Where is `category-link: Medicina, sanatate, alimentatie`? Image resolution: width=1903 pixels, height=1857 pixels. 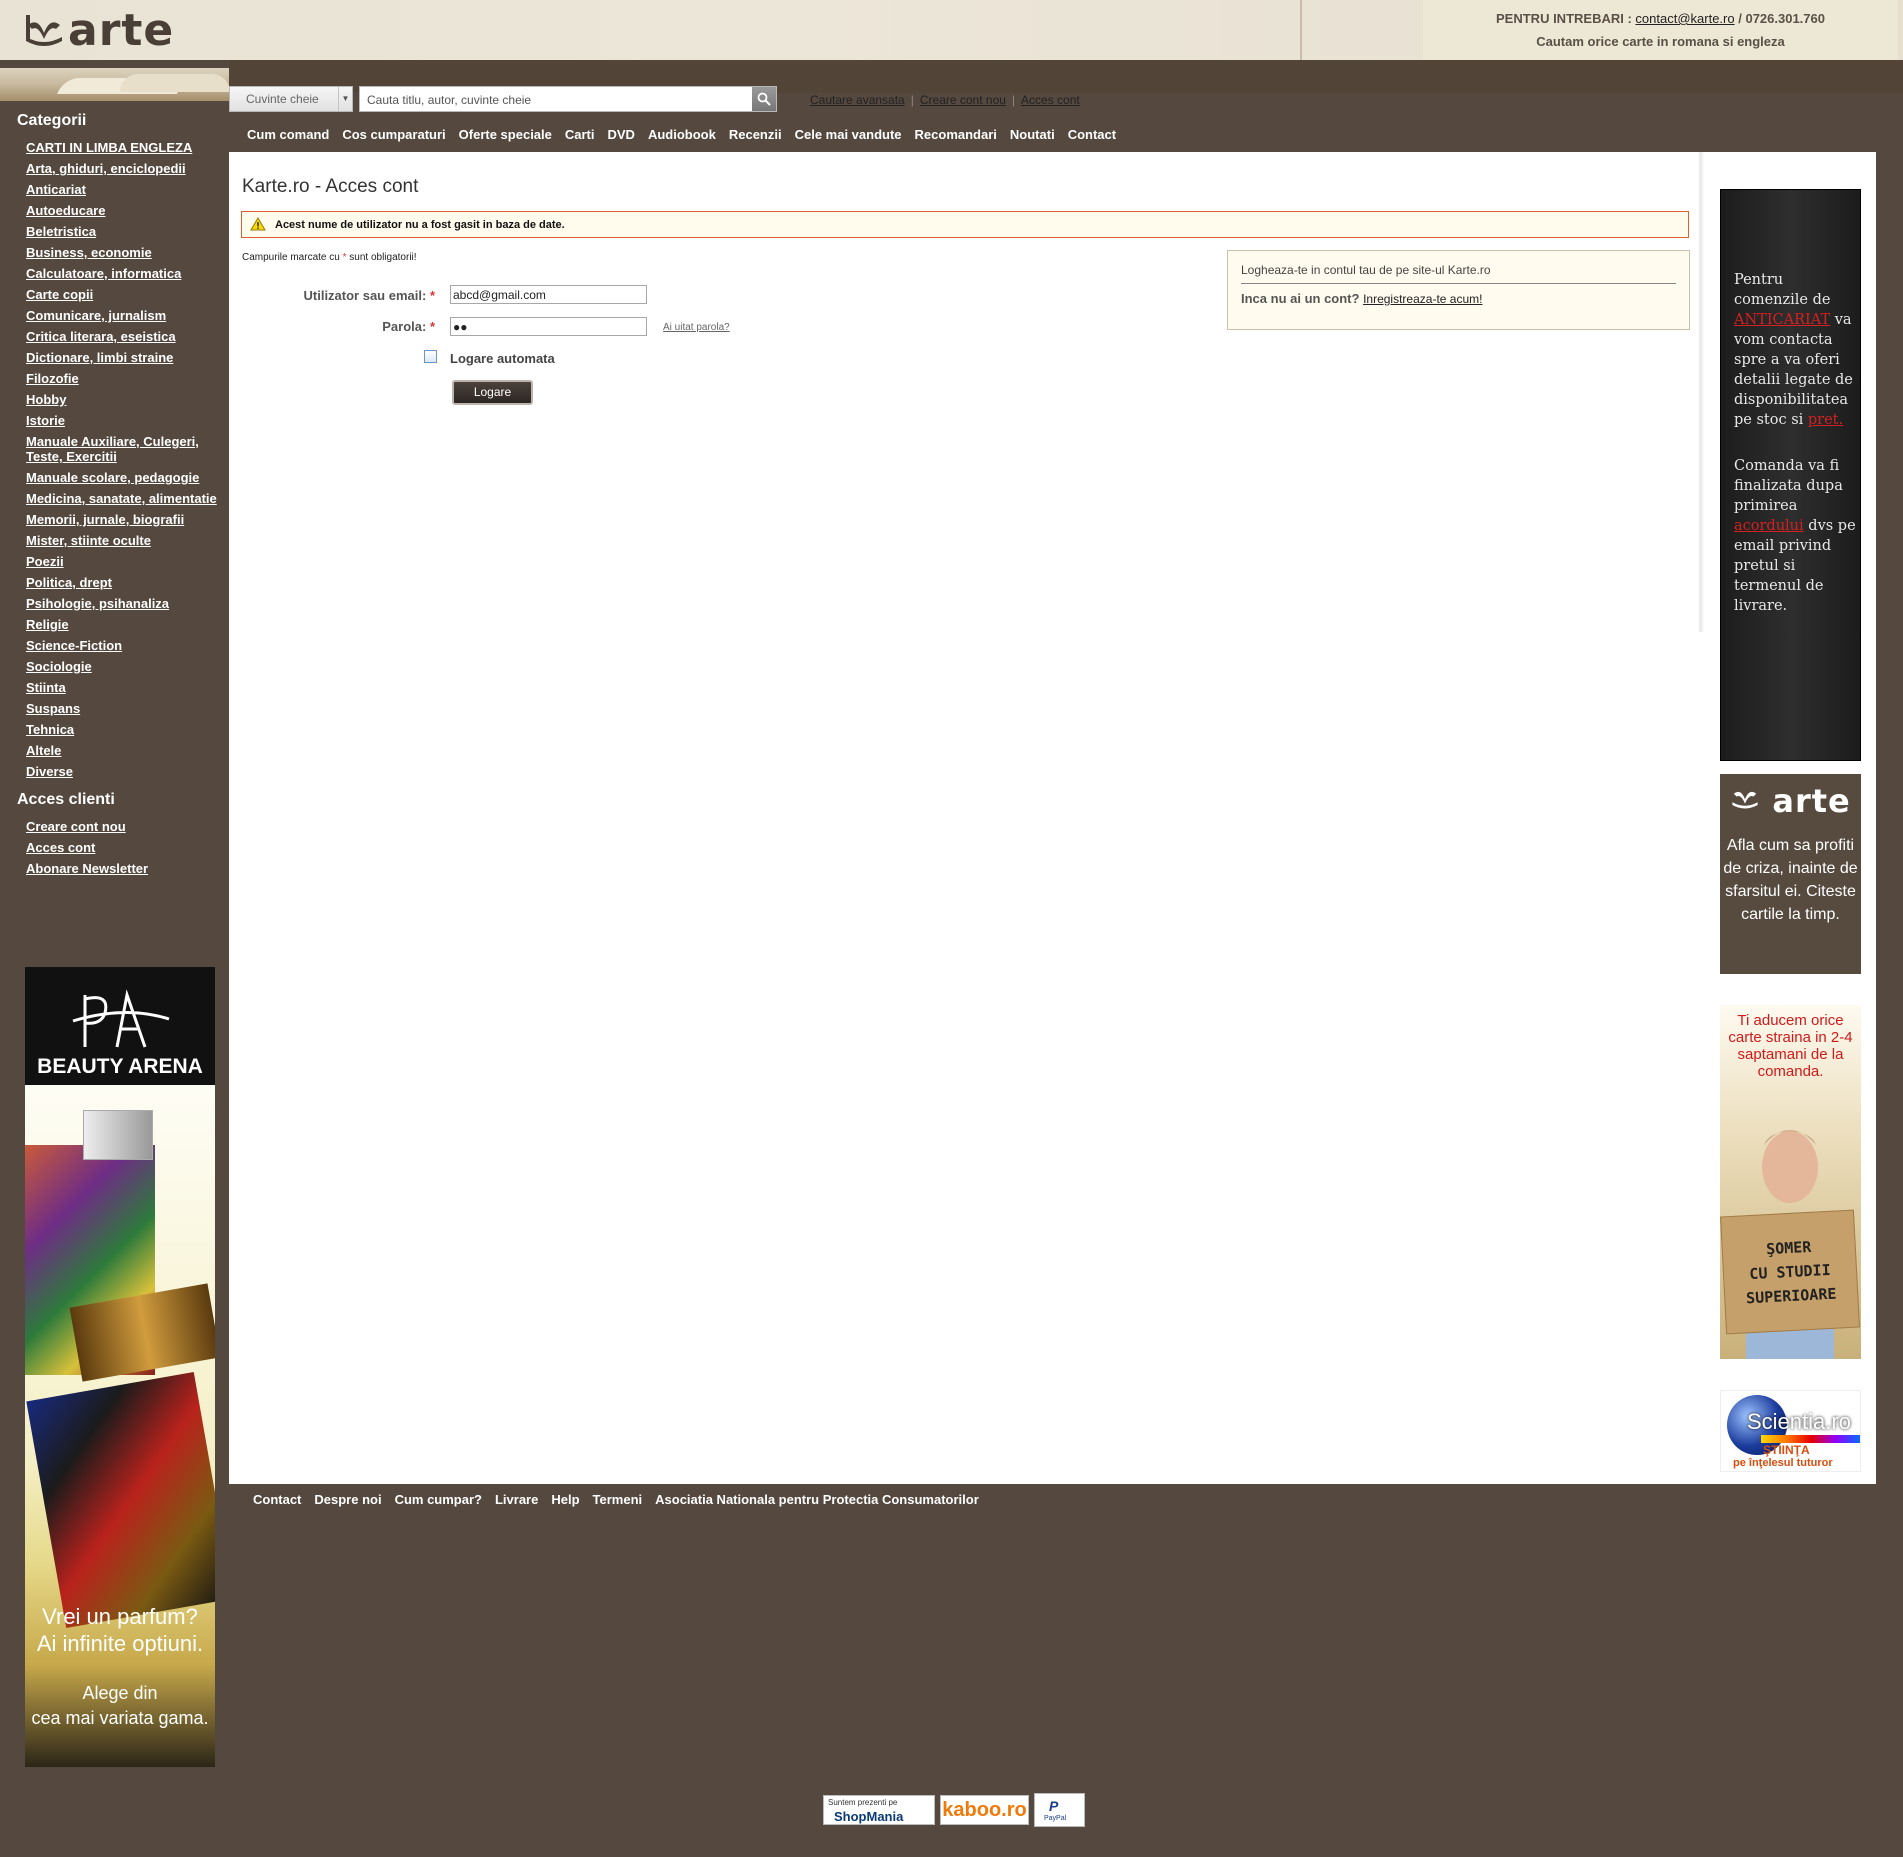
category-link: Medicina, sanatate, alimentatie is located at coordinates (121, 498).